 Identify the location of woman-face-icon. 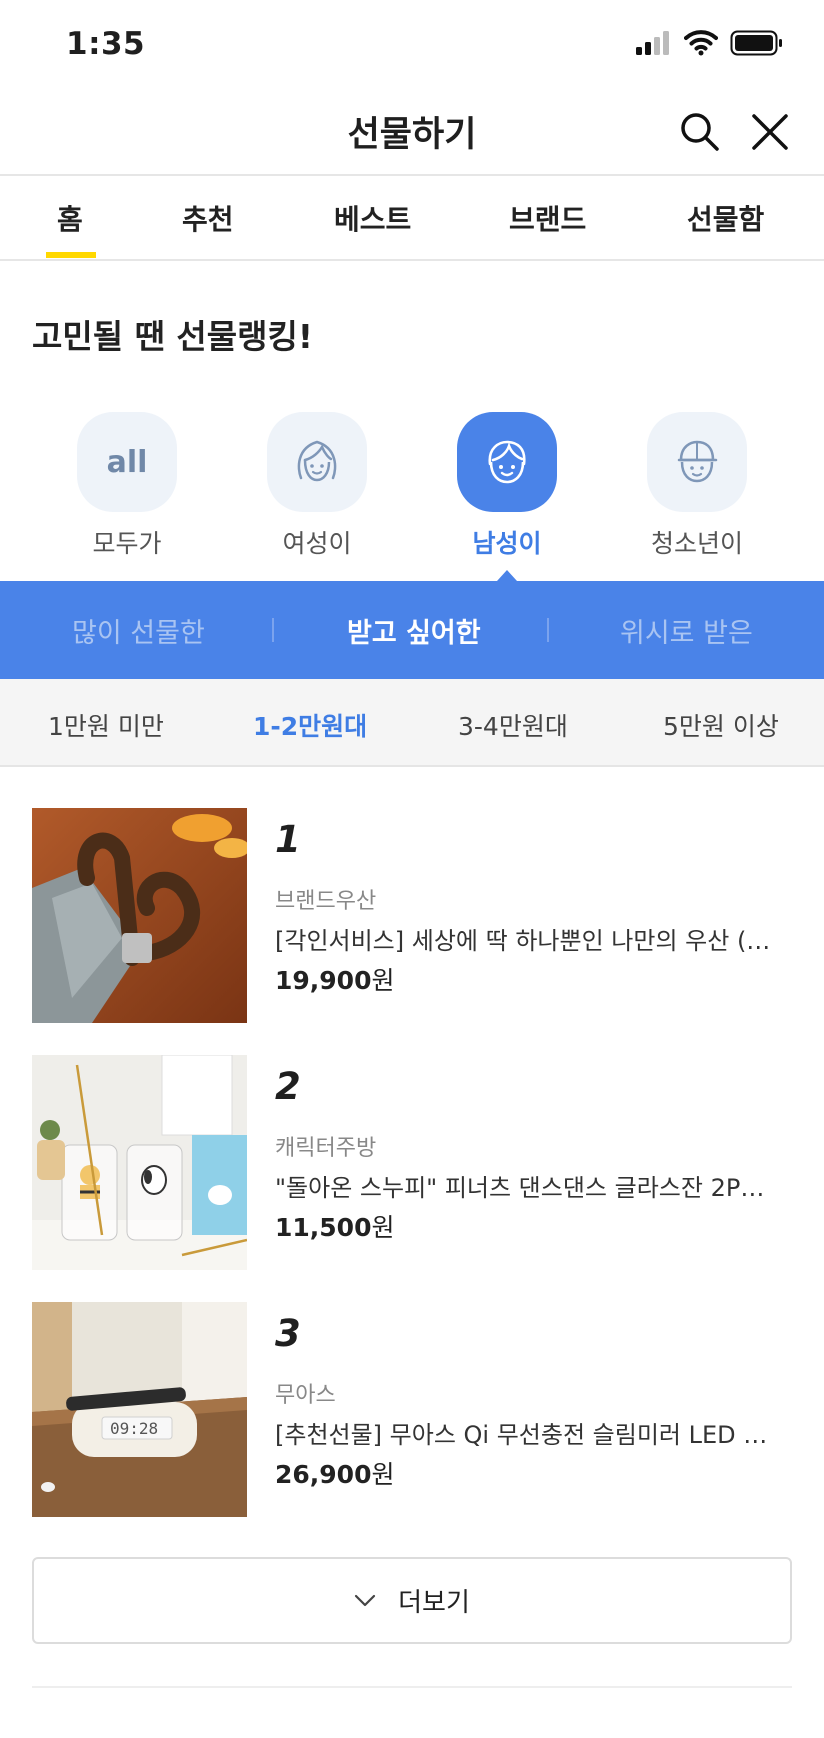
(317, 461).